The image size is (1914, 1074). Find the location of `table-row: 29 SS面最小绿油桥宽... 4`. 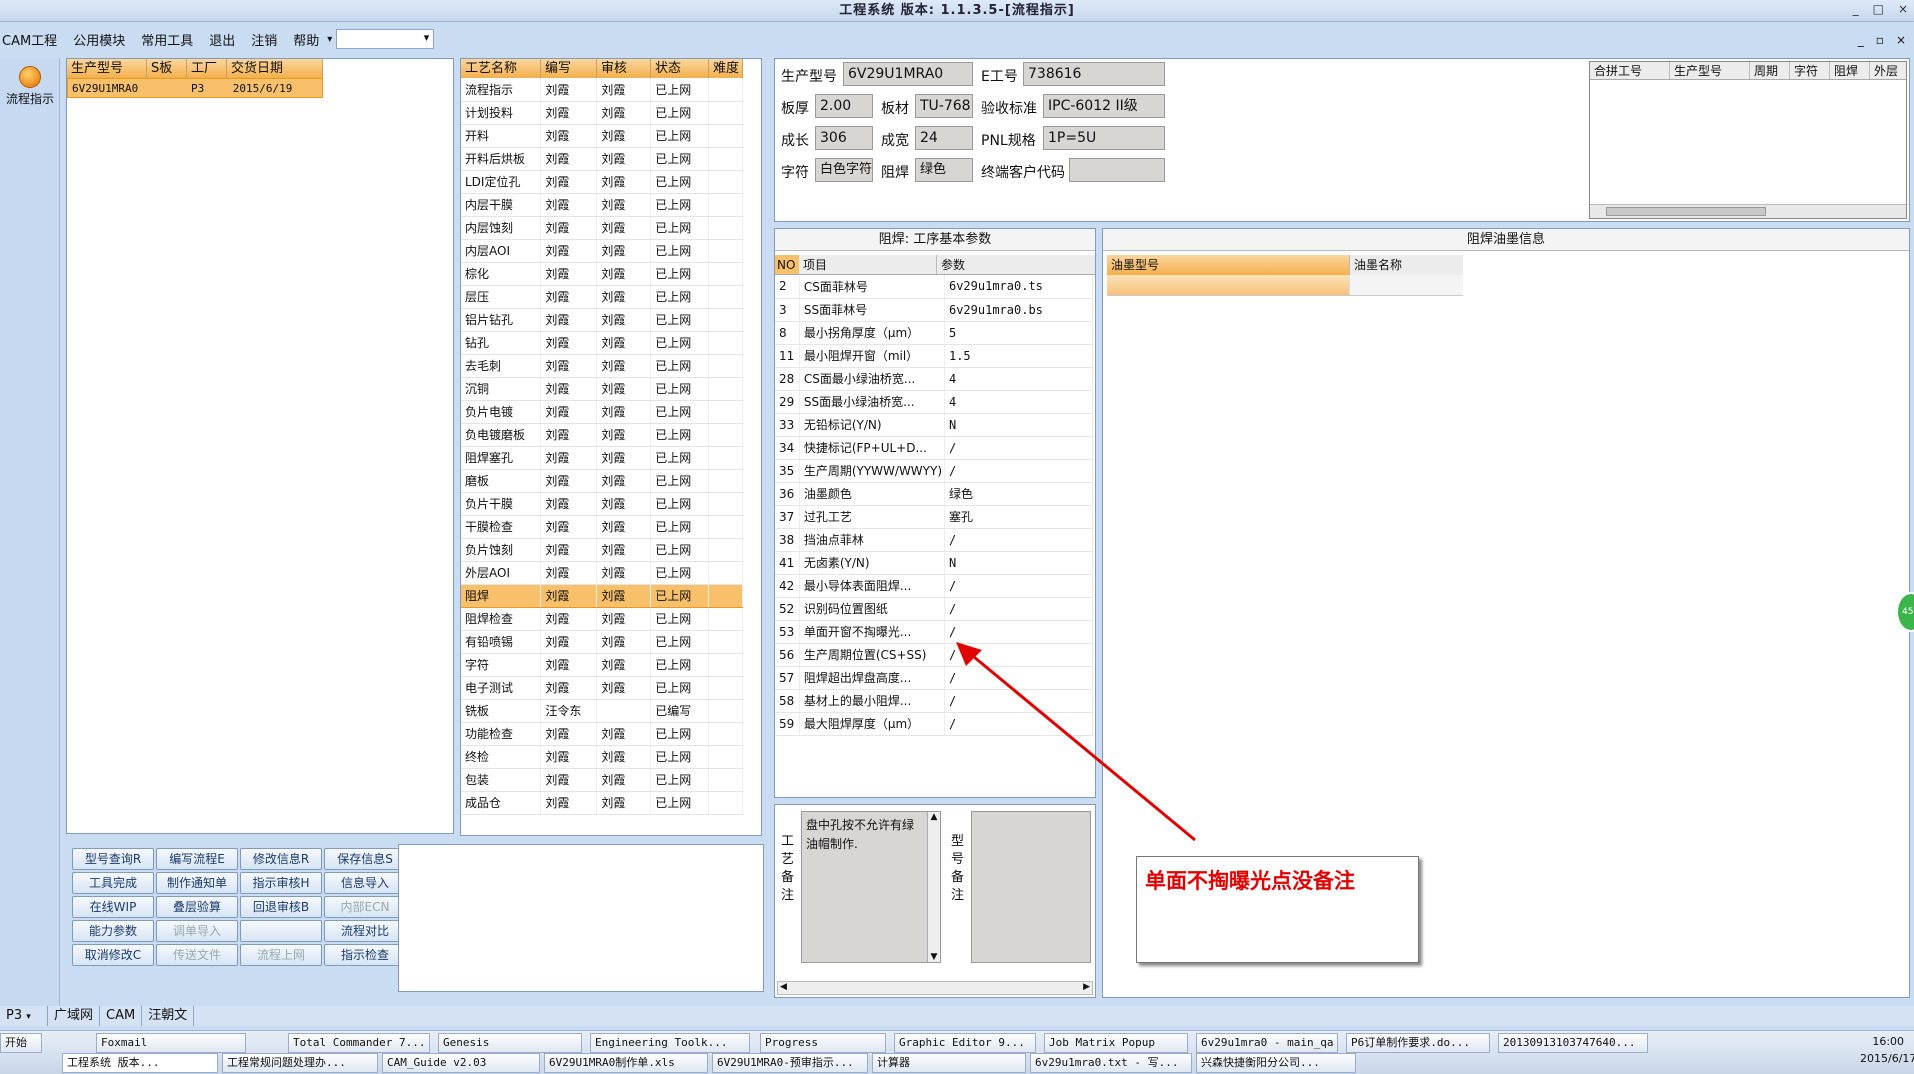

table-row: 29 SS面最小绿油桥宽... 4 is located at coordinates (934, 402).